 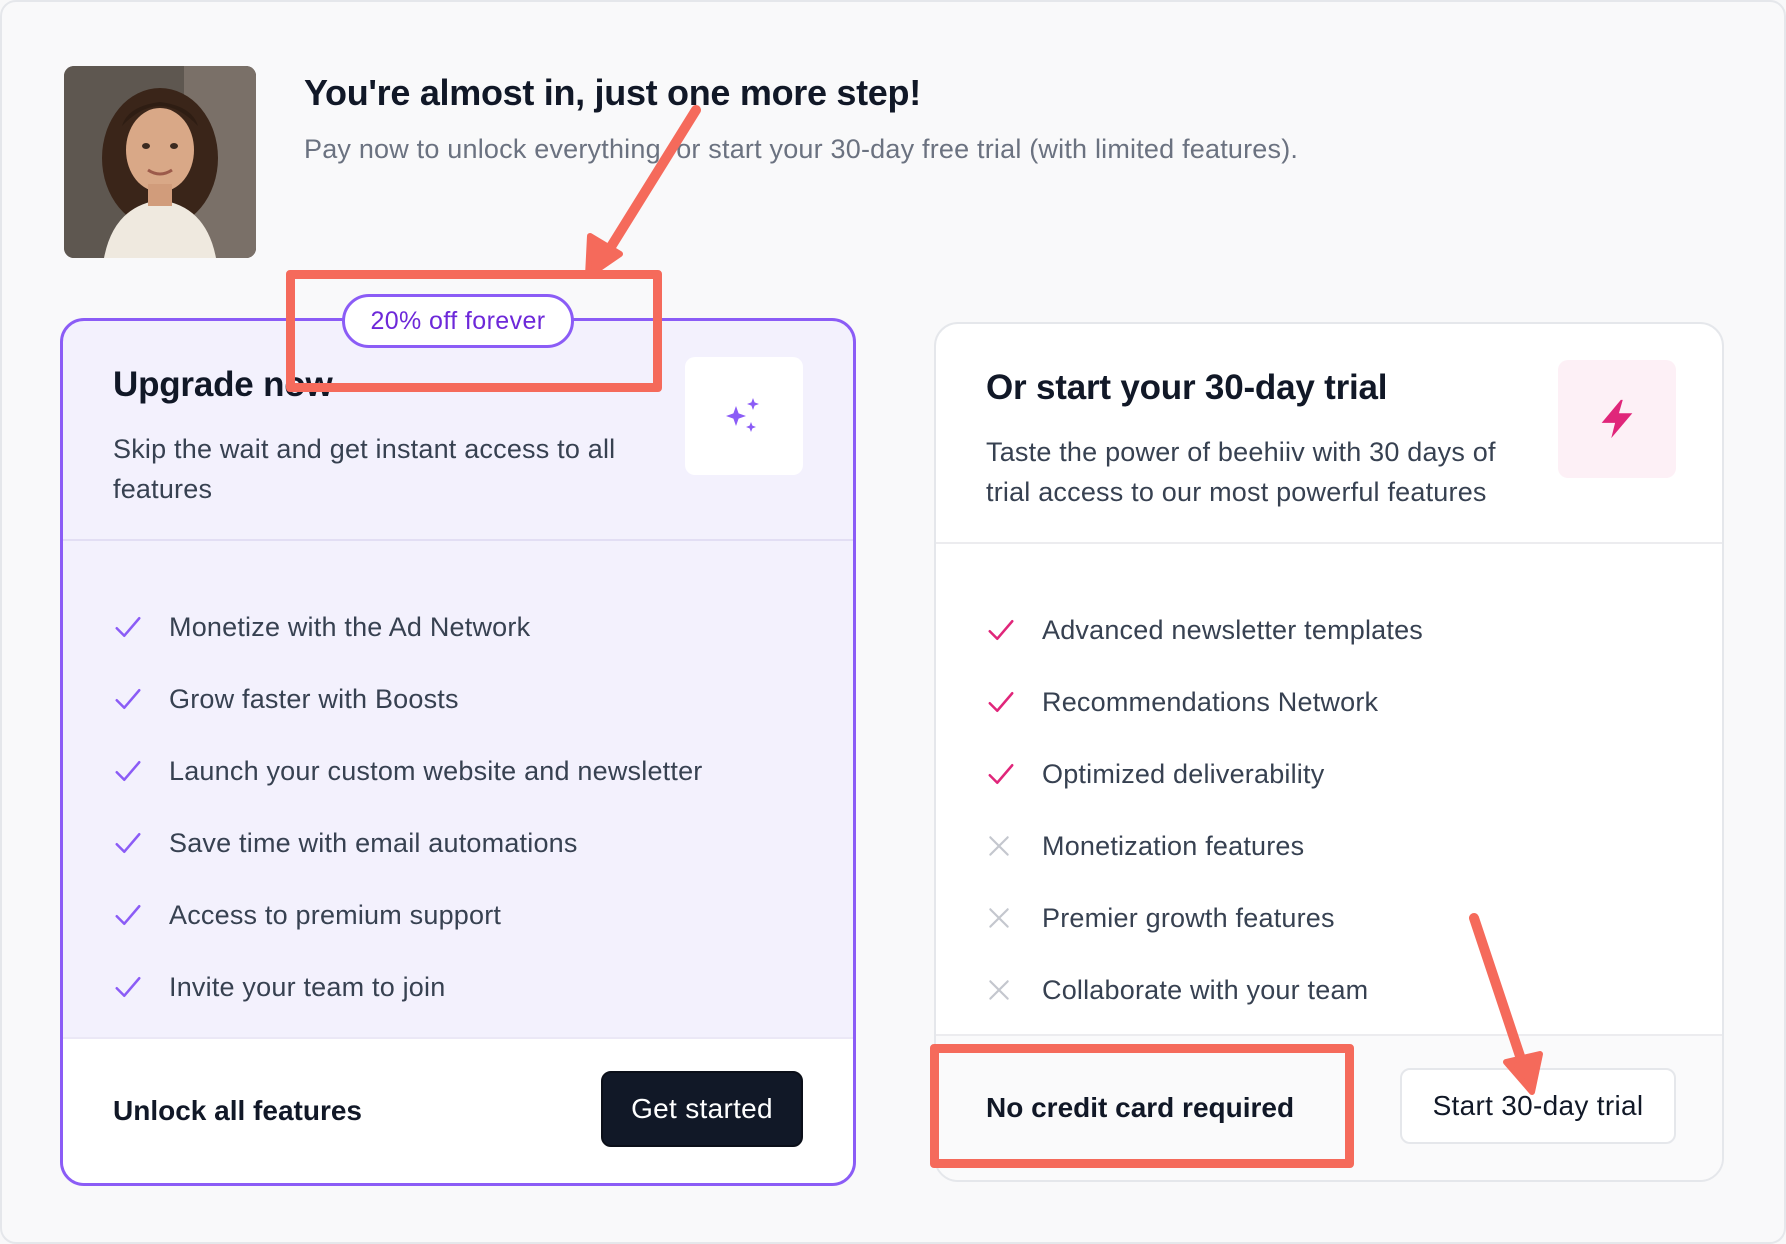 I want to click on feature-item: Collaborate with your team, so click(x=1204, y=990).